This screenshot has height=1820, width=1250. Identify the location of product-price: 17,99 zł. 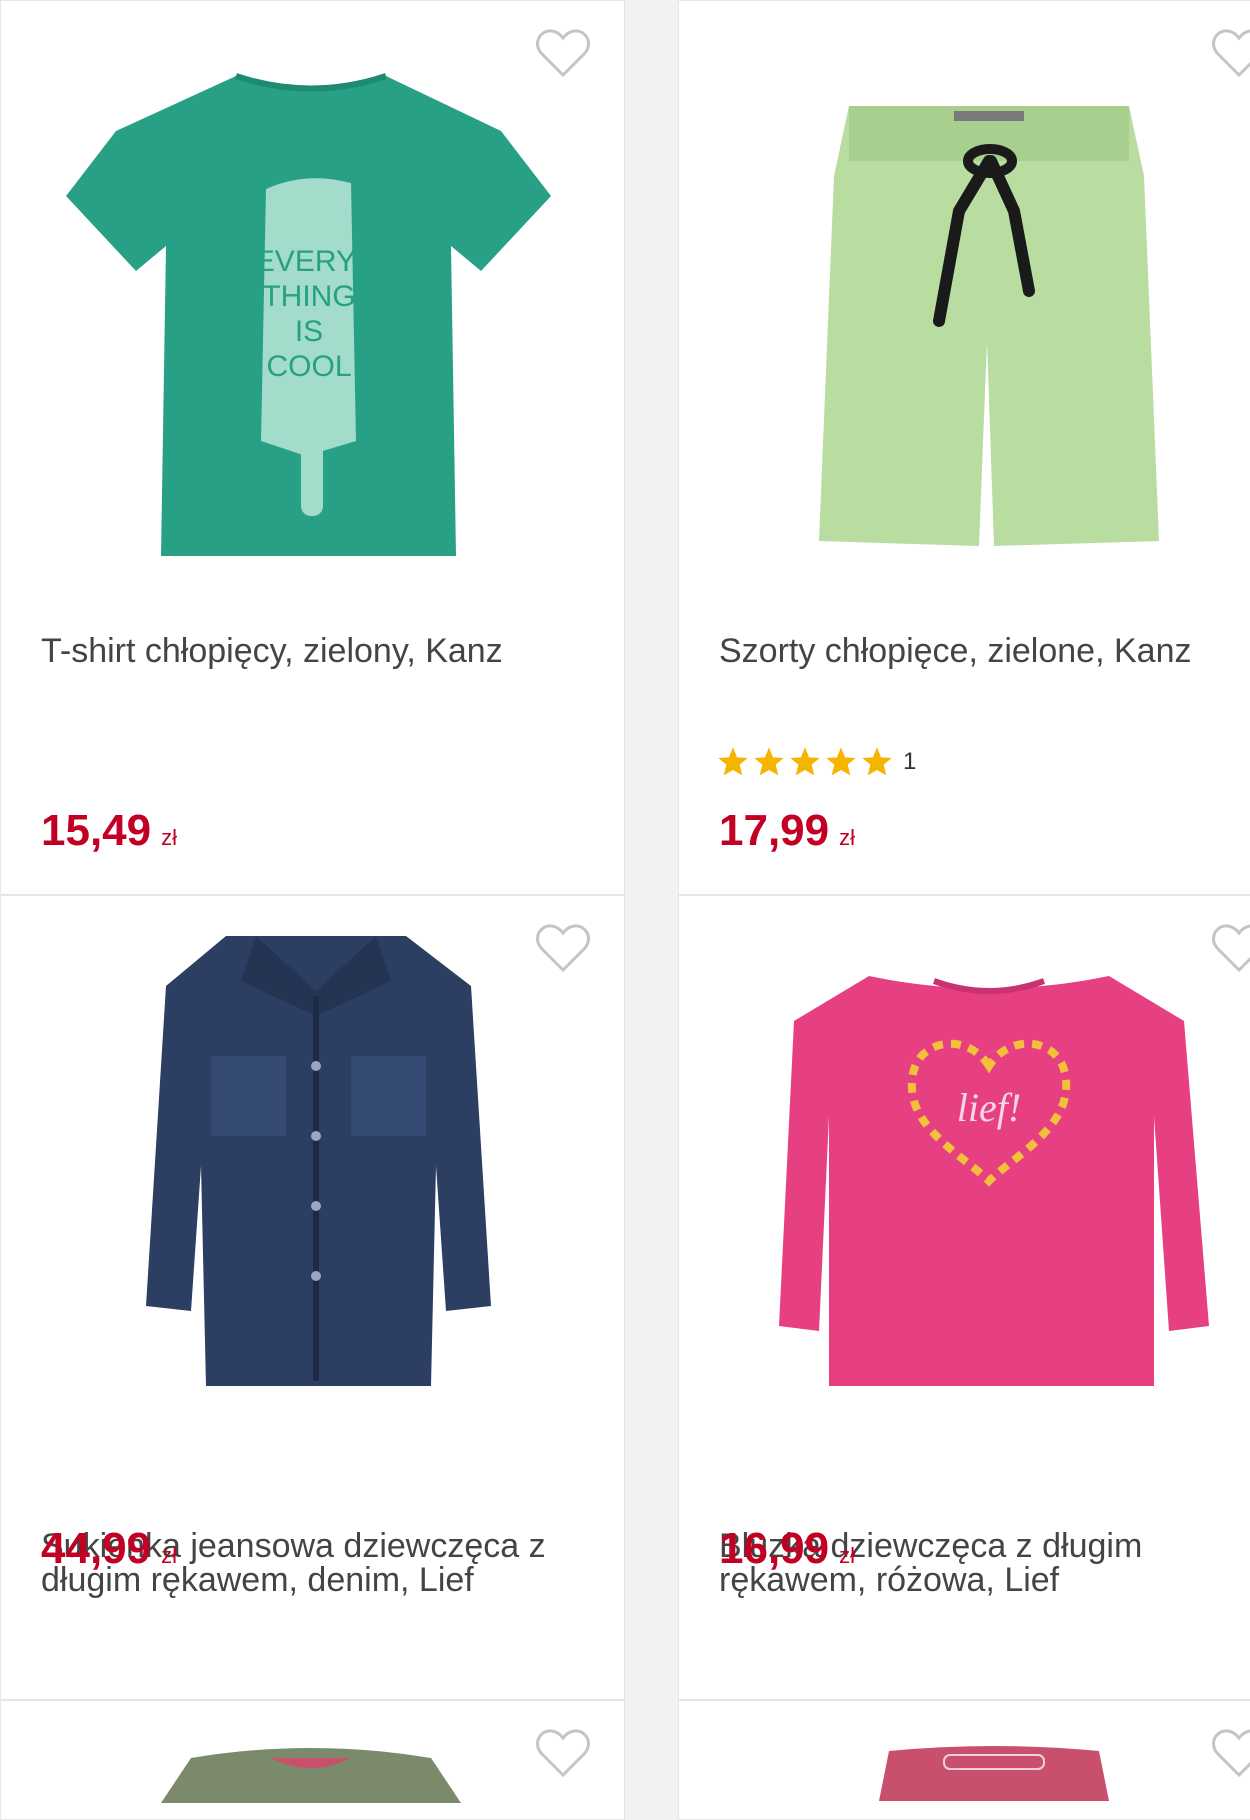
(787, 831).